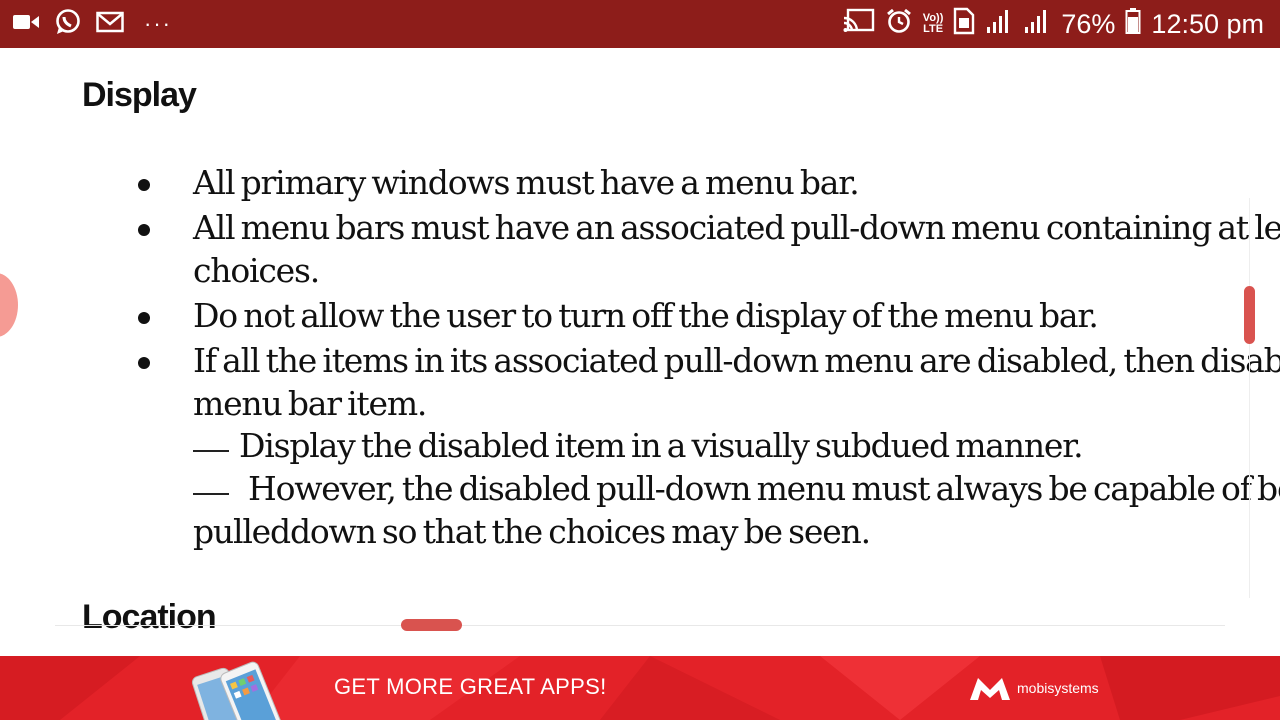  I want to click on status-bar: ··· Vo)) LTE 76% 12:50 pm, so click(640, 24).